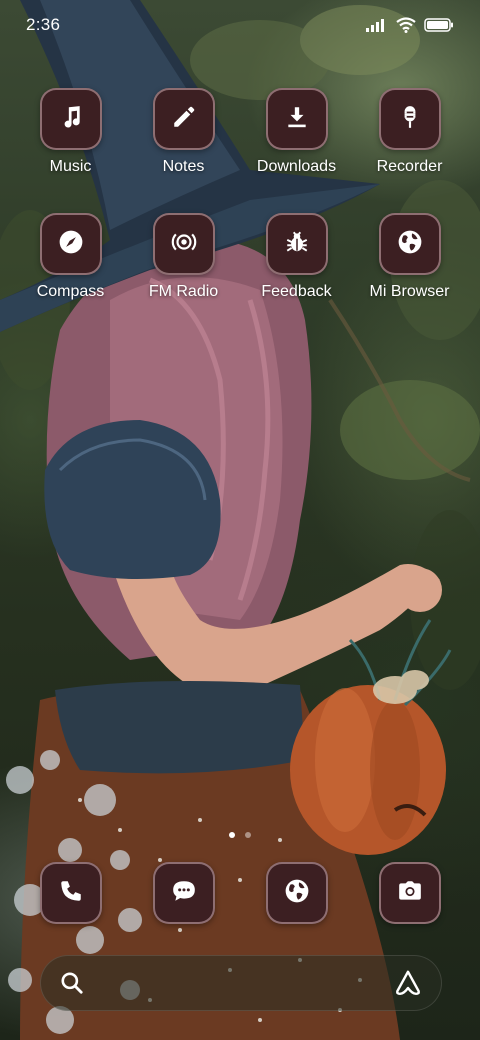 This screenshot has height=1040, width=480. What do you see at coordinates (409, 275) in the screenshot?
I see `app-mi-browser: Mi Browser` at bounding box center [409, 275].